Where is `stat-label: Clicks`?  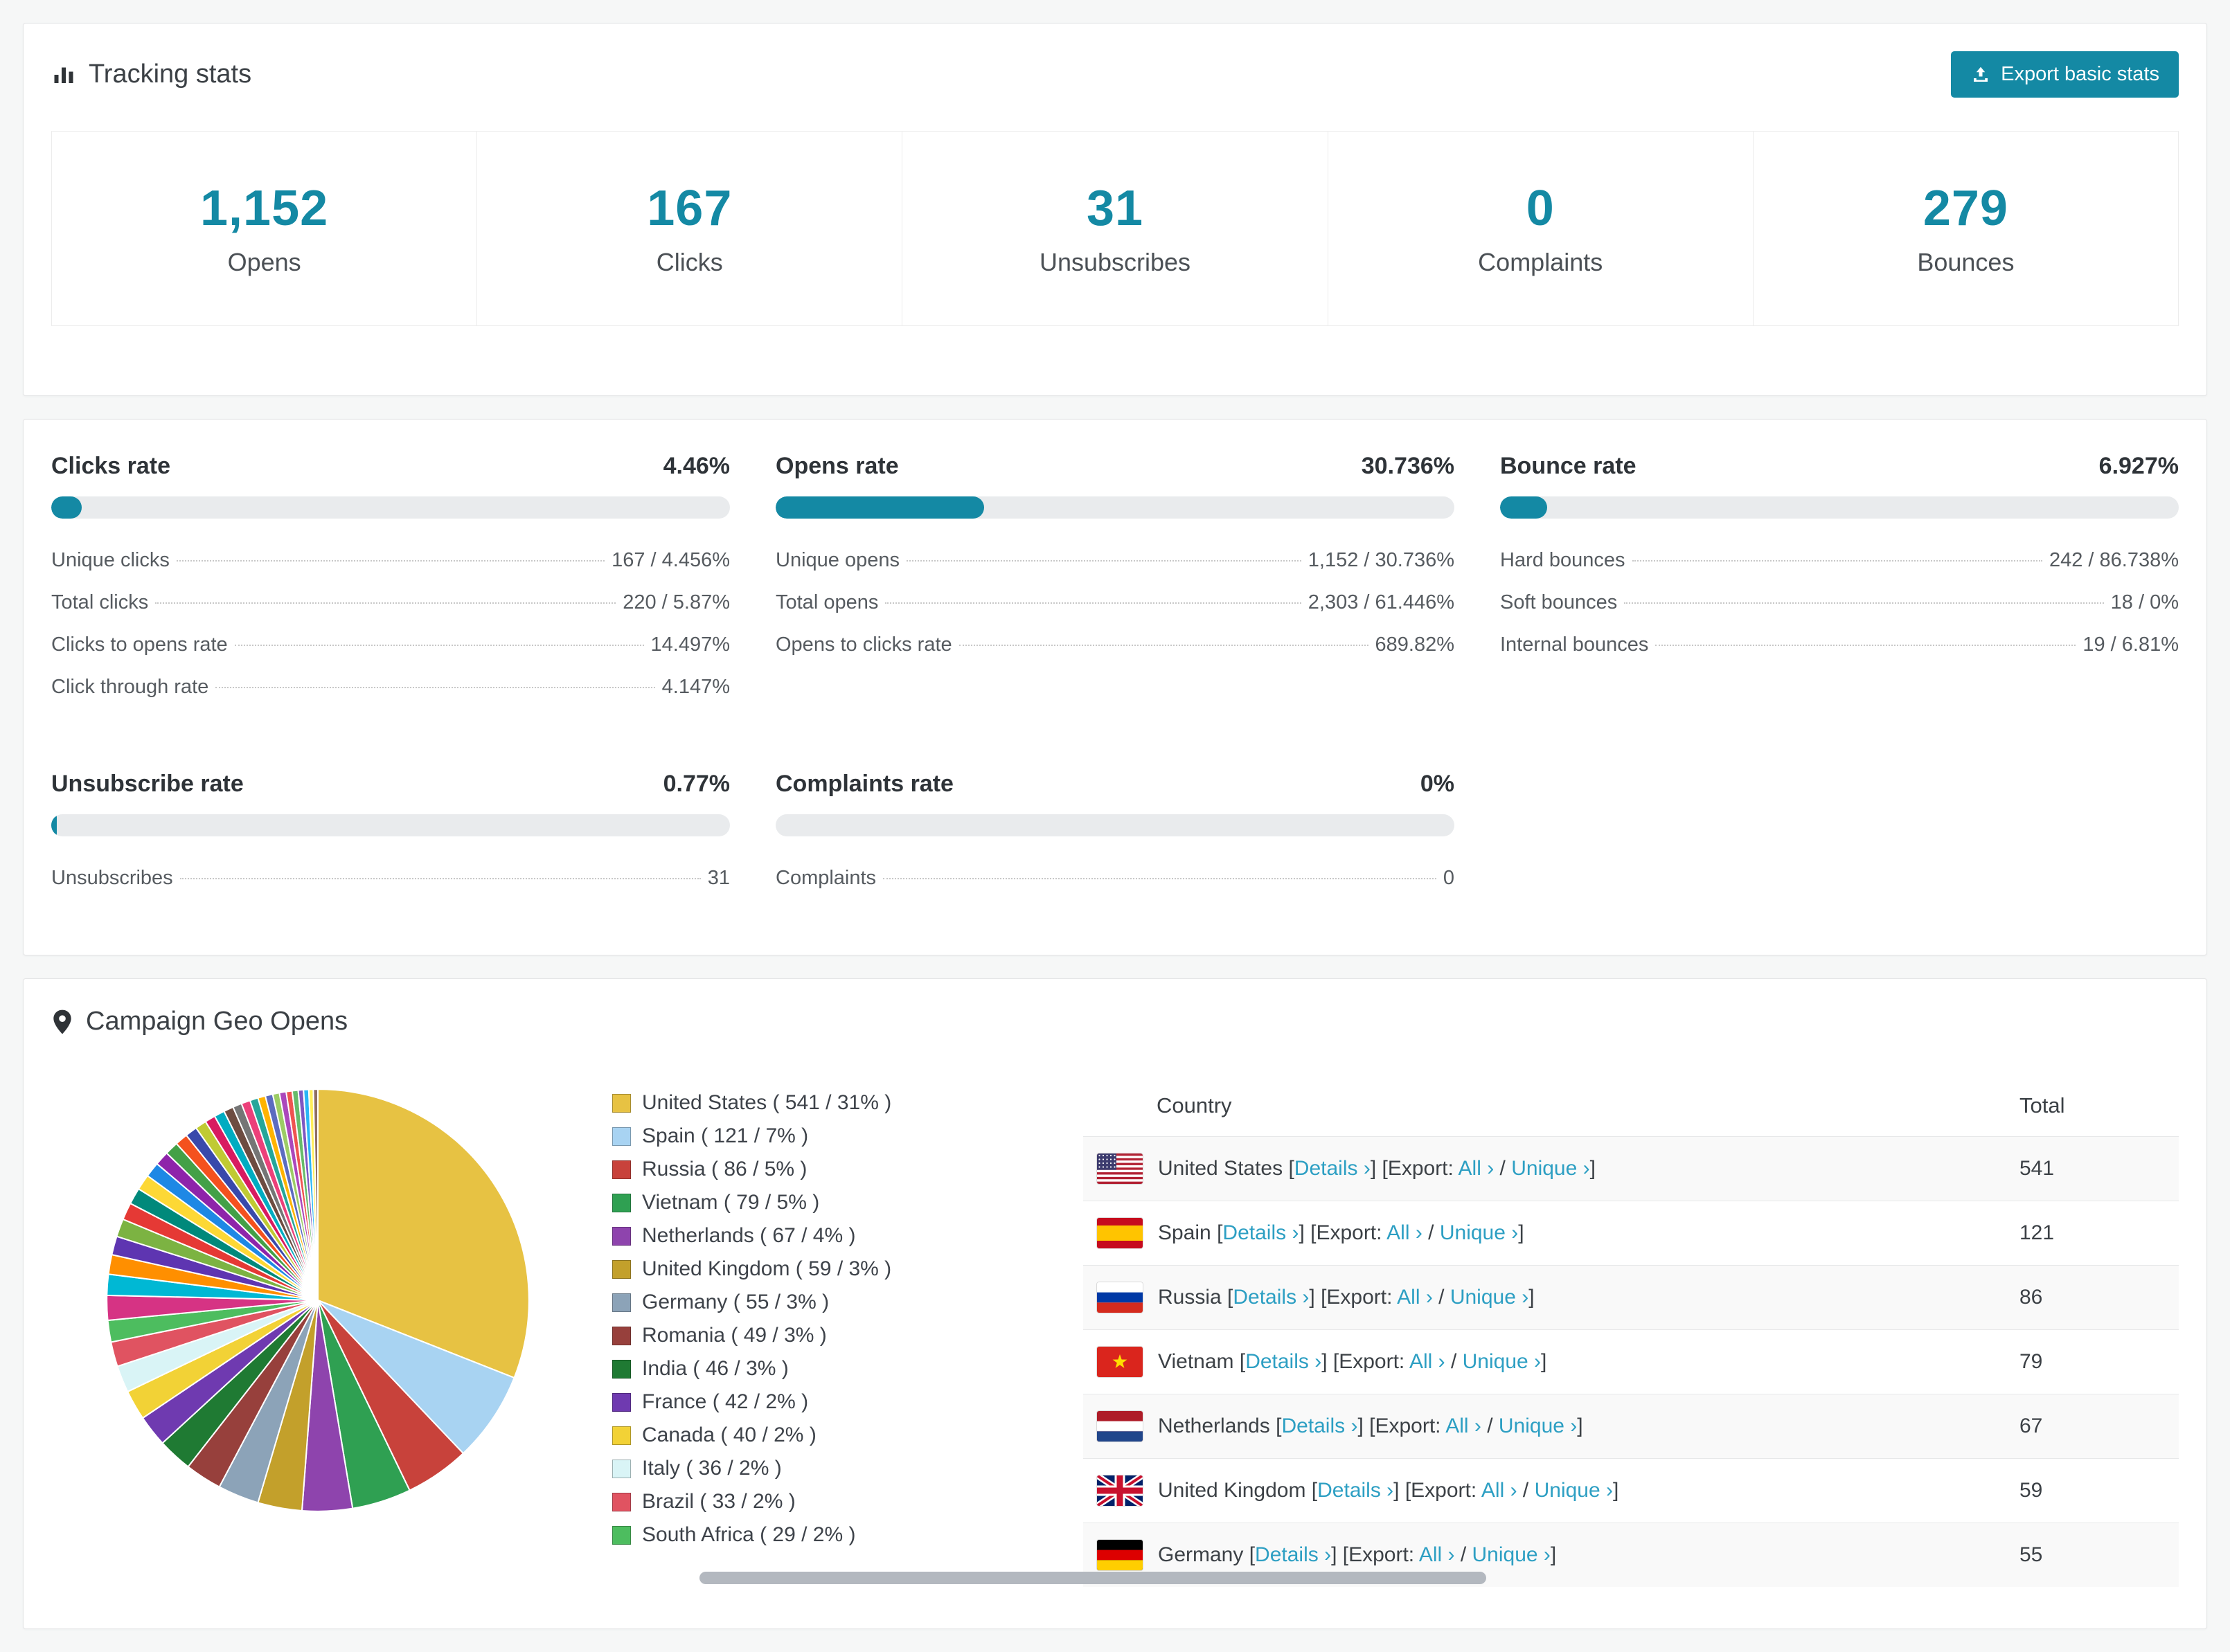 stat-label: Clicks is located at coordinates (689, 262).